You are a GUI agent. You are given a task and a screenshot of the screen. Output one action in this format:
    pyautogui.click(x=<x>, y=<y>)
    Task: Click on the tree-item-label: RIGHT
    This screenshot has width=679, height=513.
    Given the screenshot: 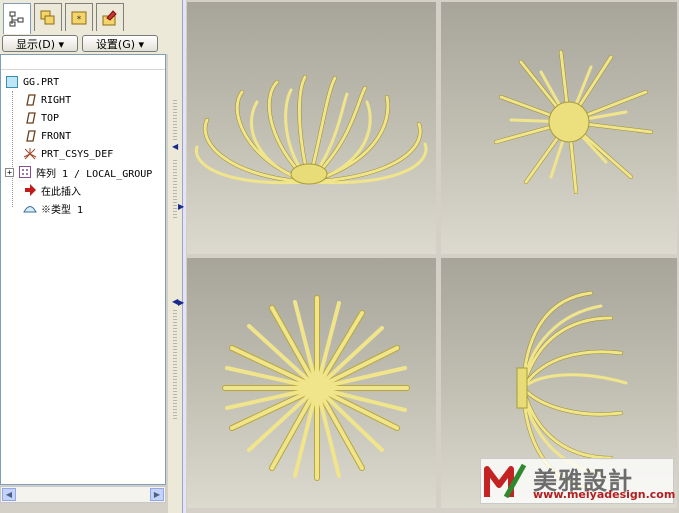 What is the action you would take?
    pyautogui.click(x=56, y=100)
    